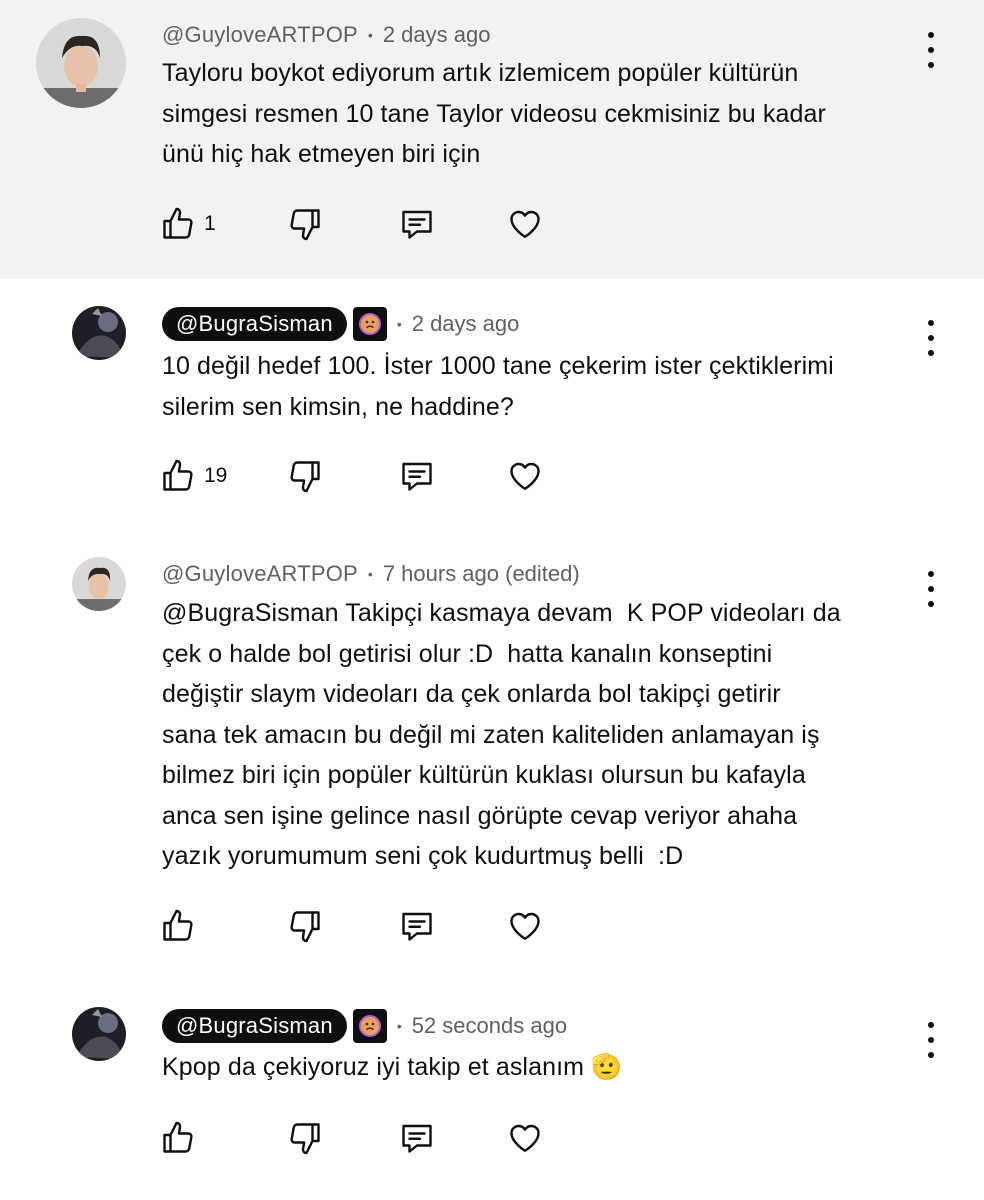 The height and width of the screenshot is (1200, 984). I want to click on timestamp: 7 hours ago (edited), so click(481, 573).